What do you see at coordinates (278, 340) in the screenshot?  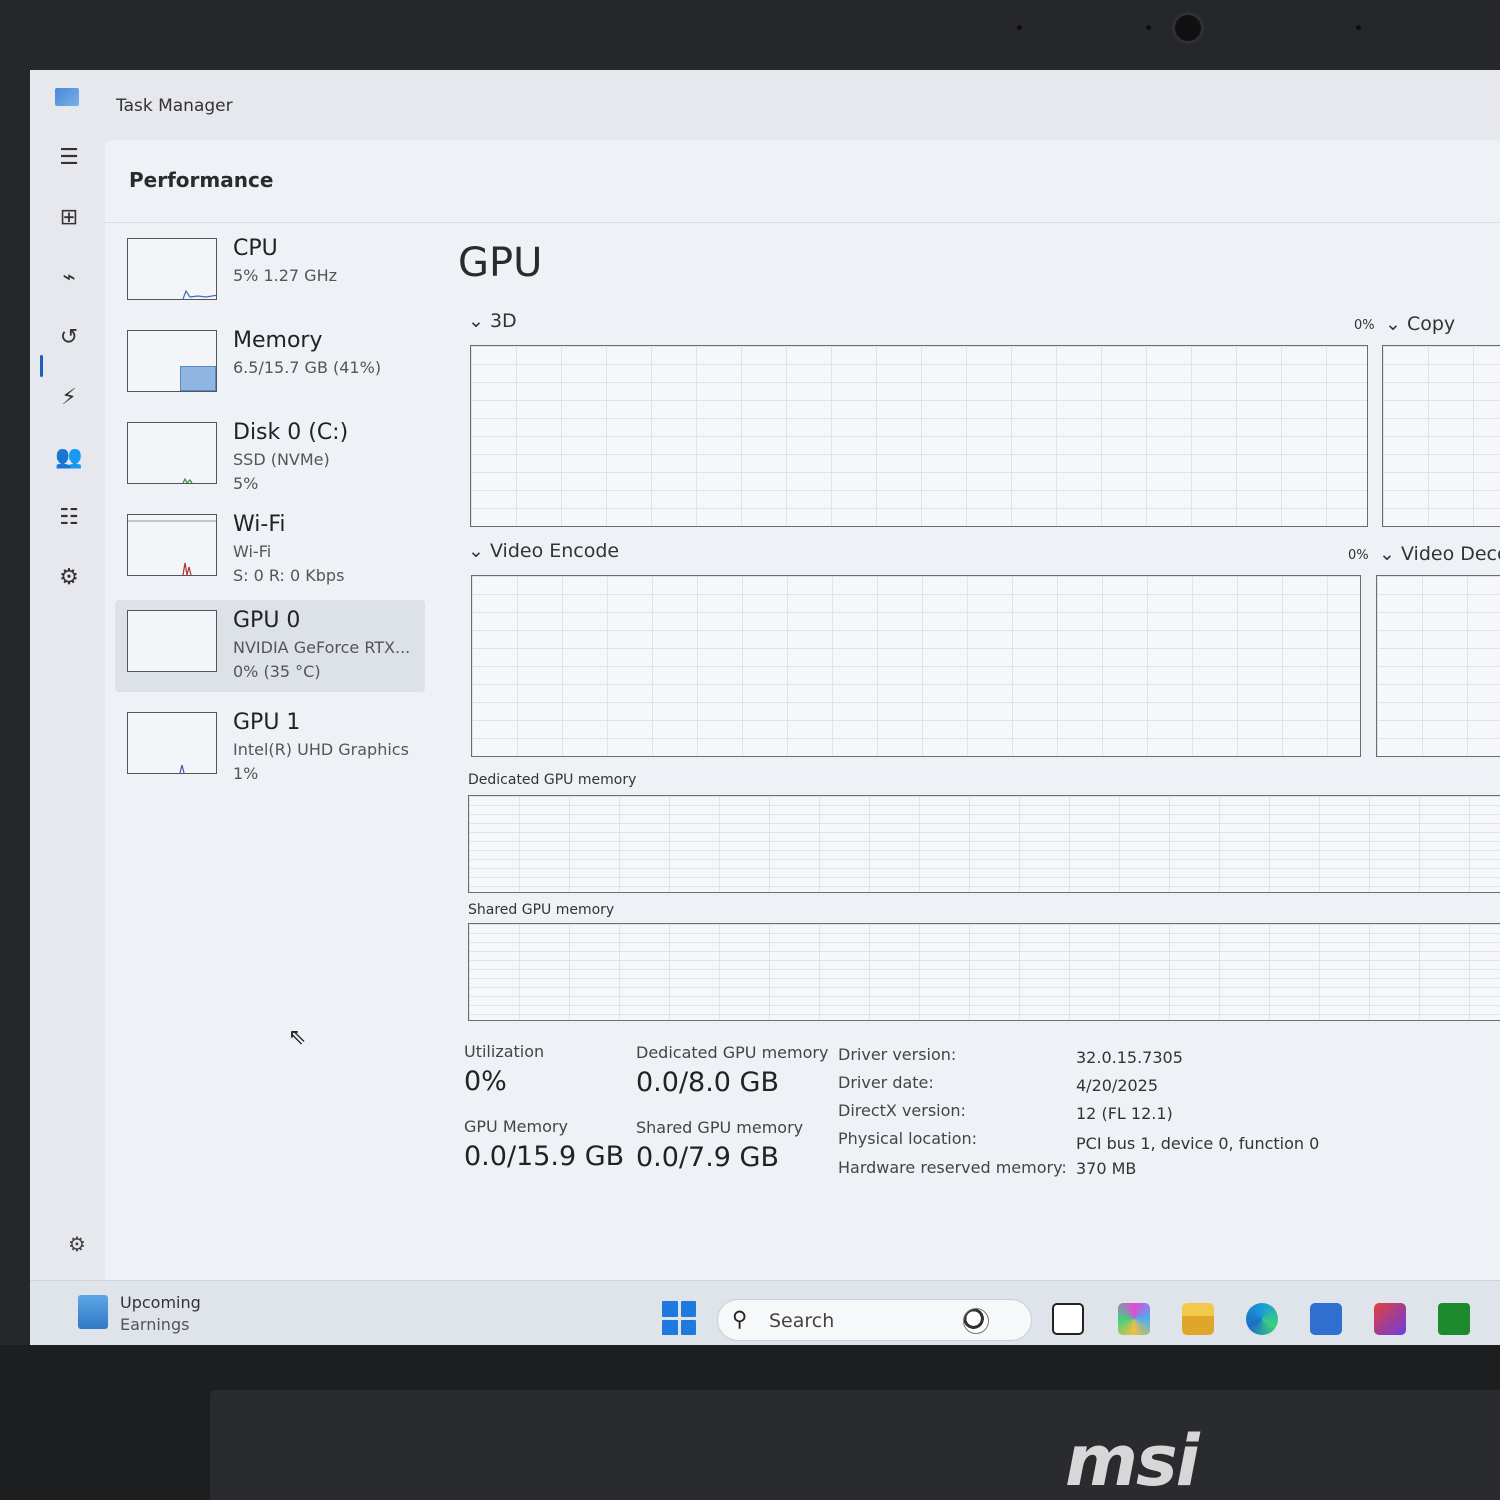 I see `resource-name: Memory` at bounding box center [278, 340].